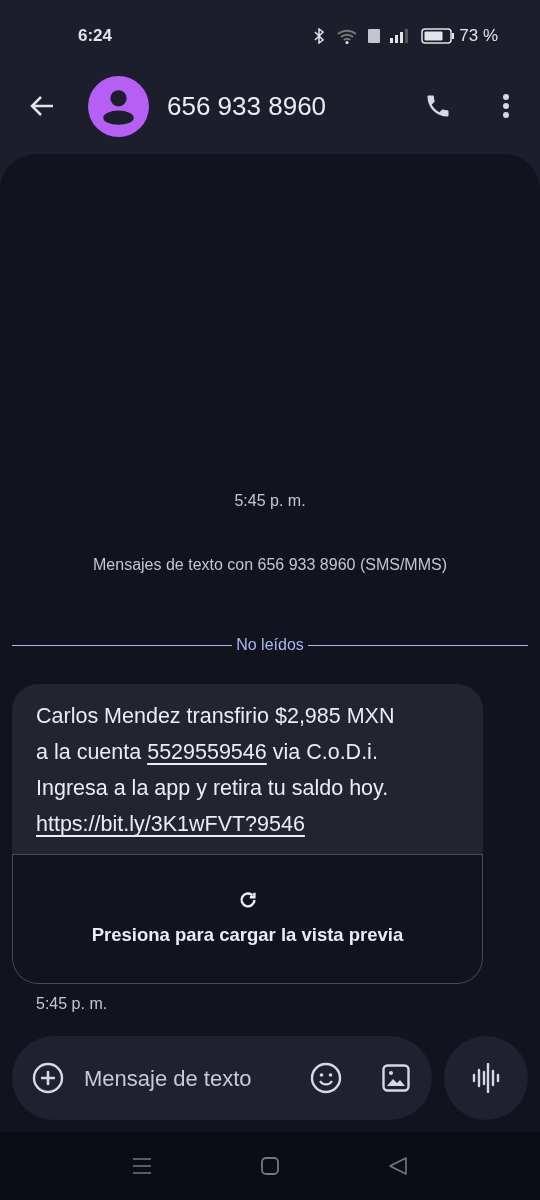 This screenshot has width=540, height=1200. What do you see at coordinates (95, 36) in the screenshot?
I see `status-time: 6:24` at bounding box center [95, 36].